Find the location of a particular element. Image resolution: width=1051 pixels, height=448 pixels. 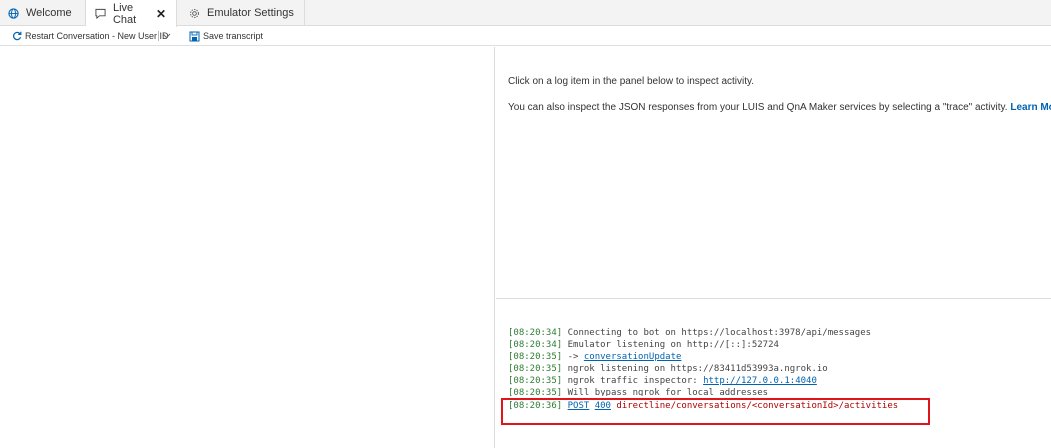

restart-options-dropdown is located at coordinates (166, 36).